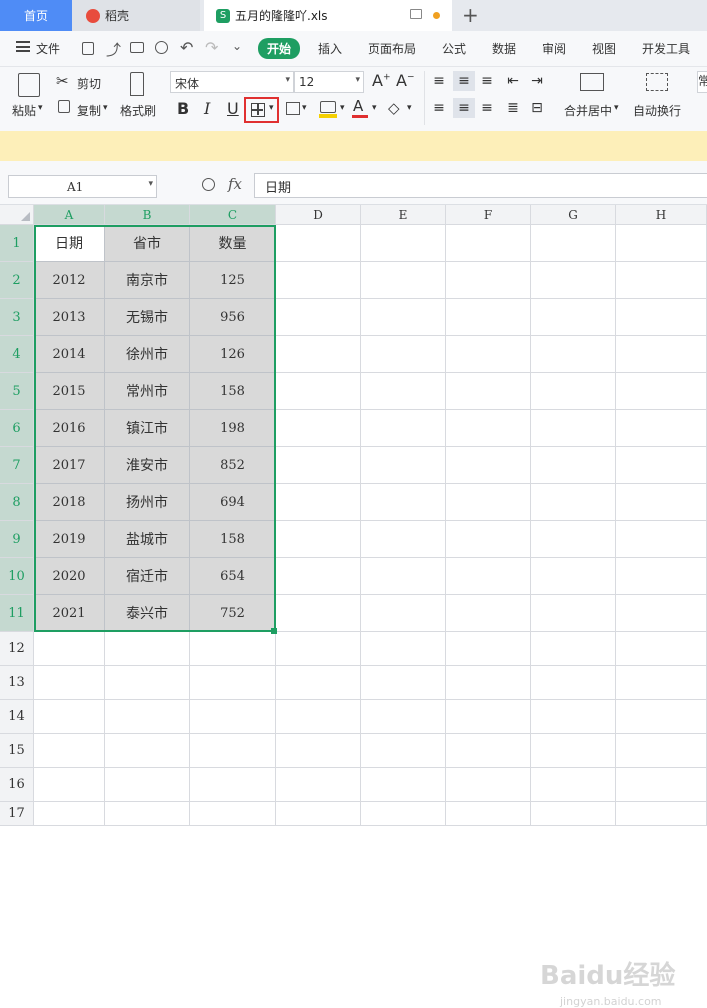 The image size is (707, 1008). I want to click on cell-g15, so click(573, 751).